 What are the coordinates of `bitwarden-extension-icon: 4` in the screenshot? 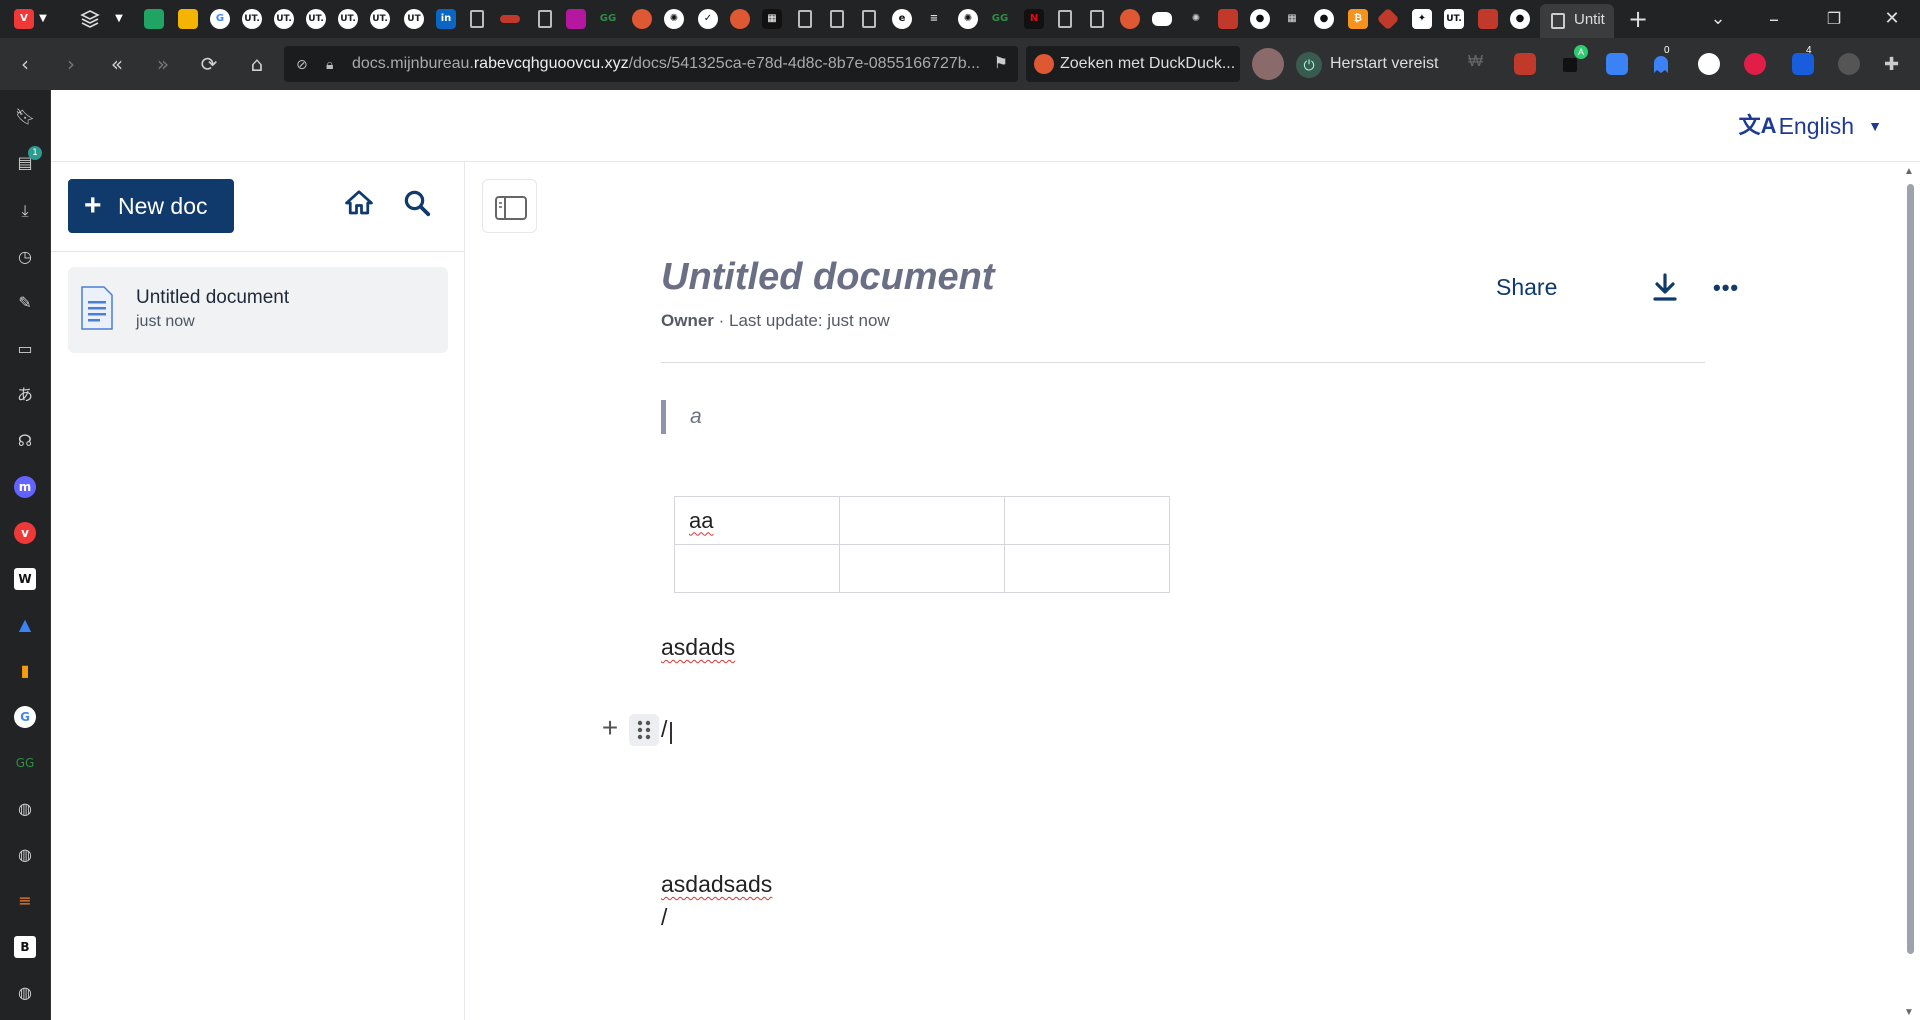 It's located at (1803, 60).